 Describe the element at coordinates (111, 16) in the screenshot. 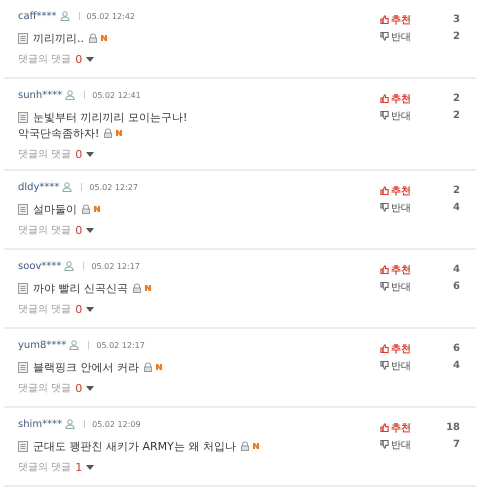

I see `timestamp: 05.02 12:42` at that location.